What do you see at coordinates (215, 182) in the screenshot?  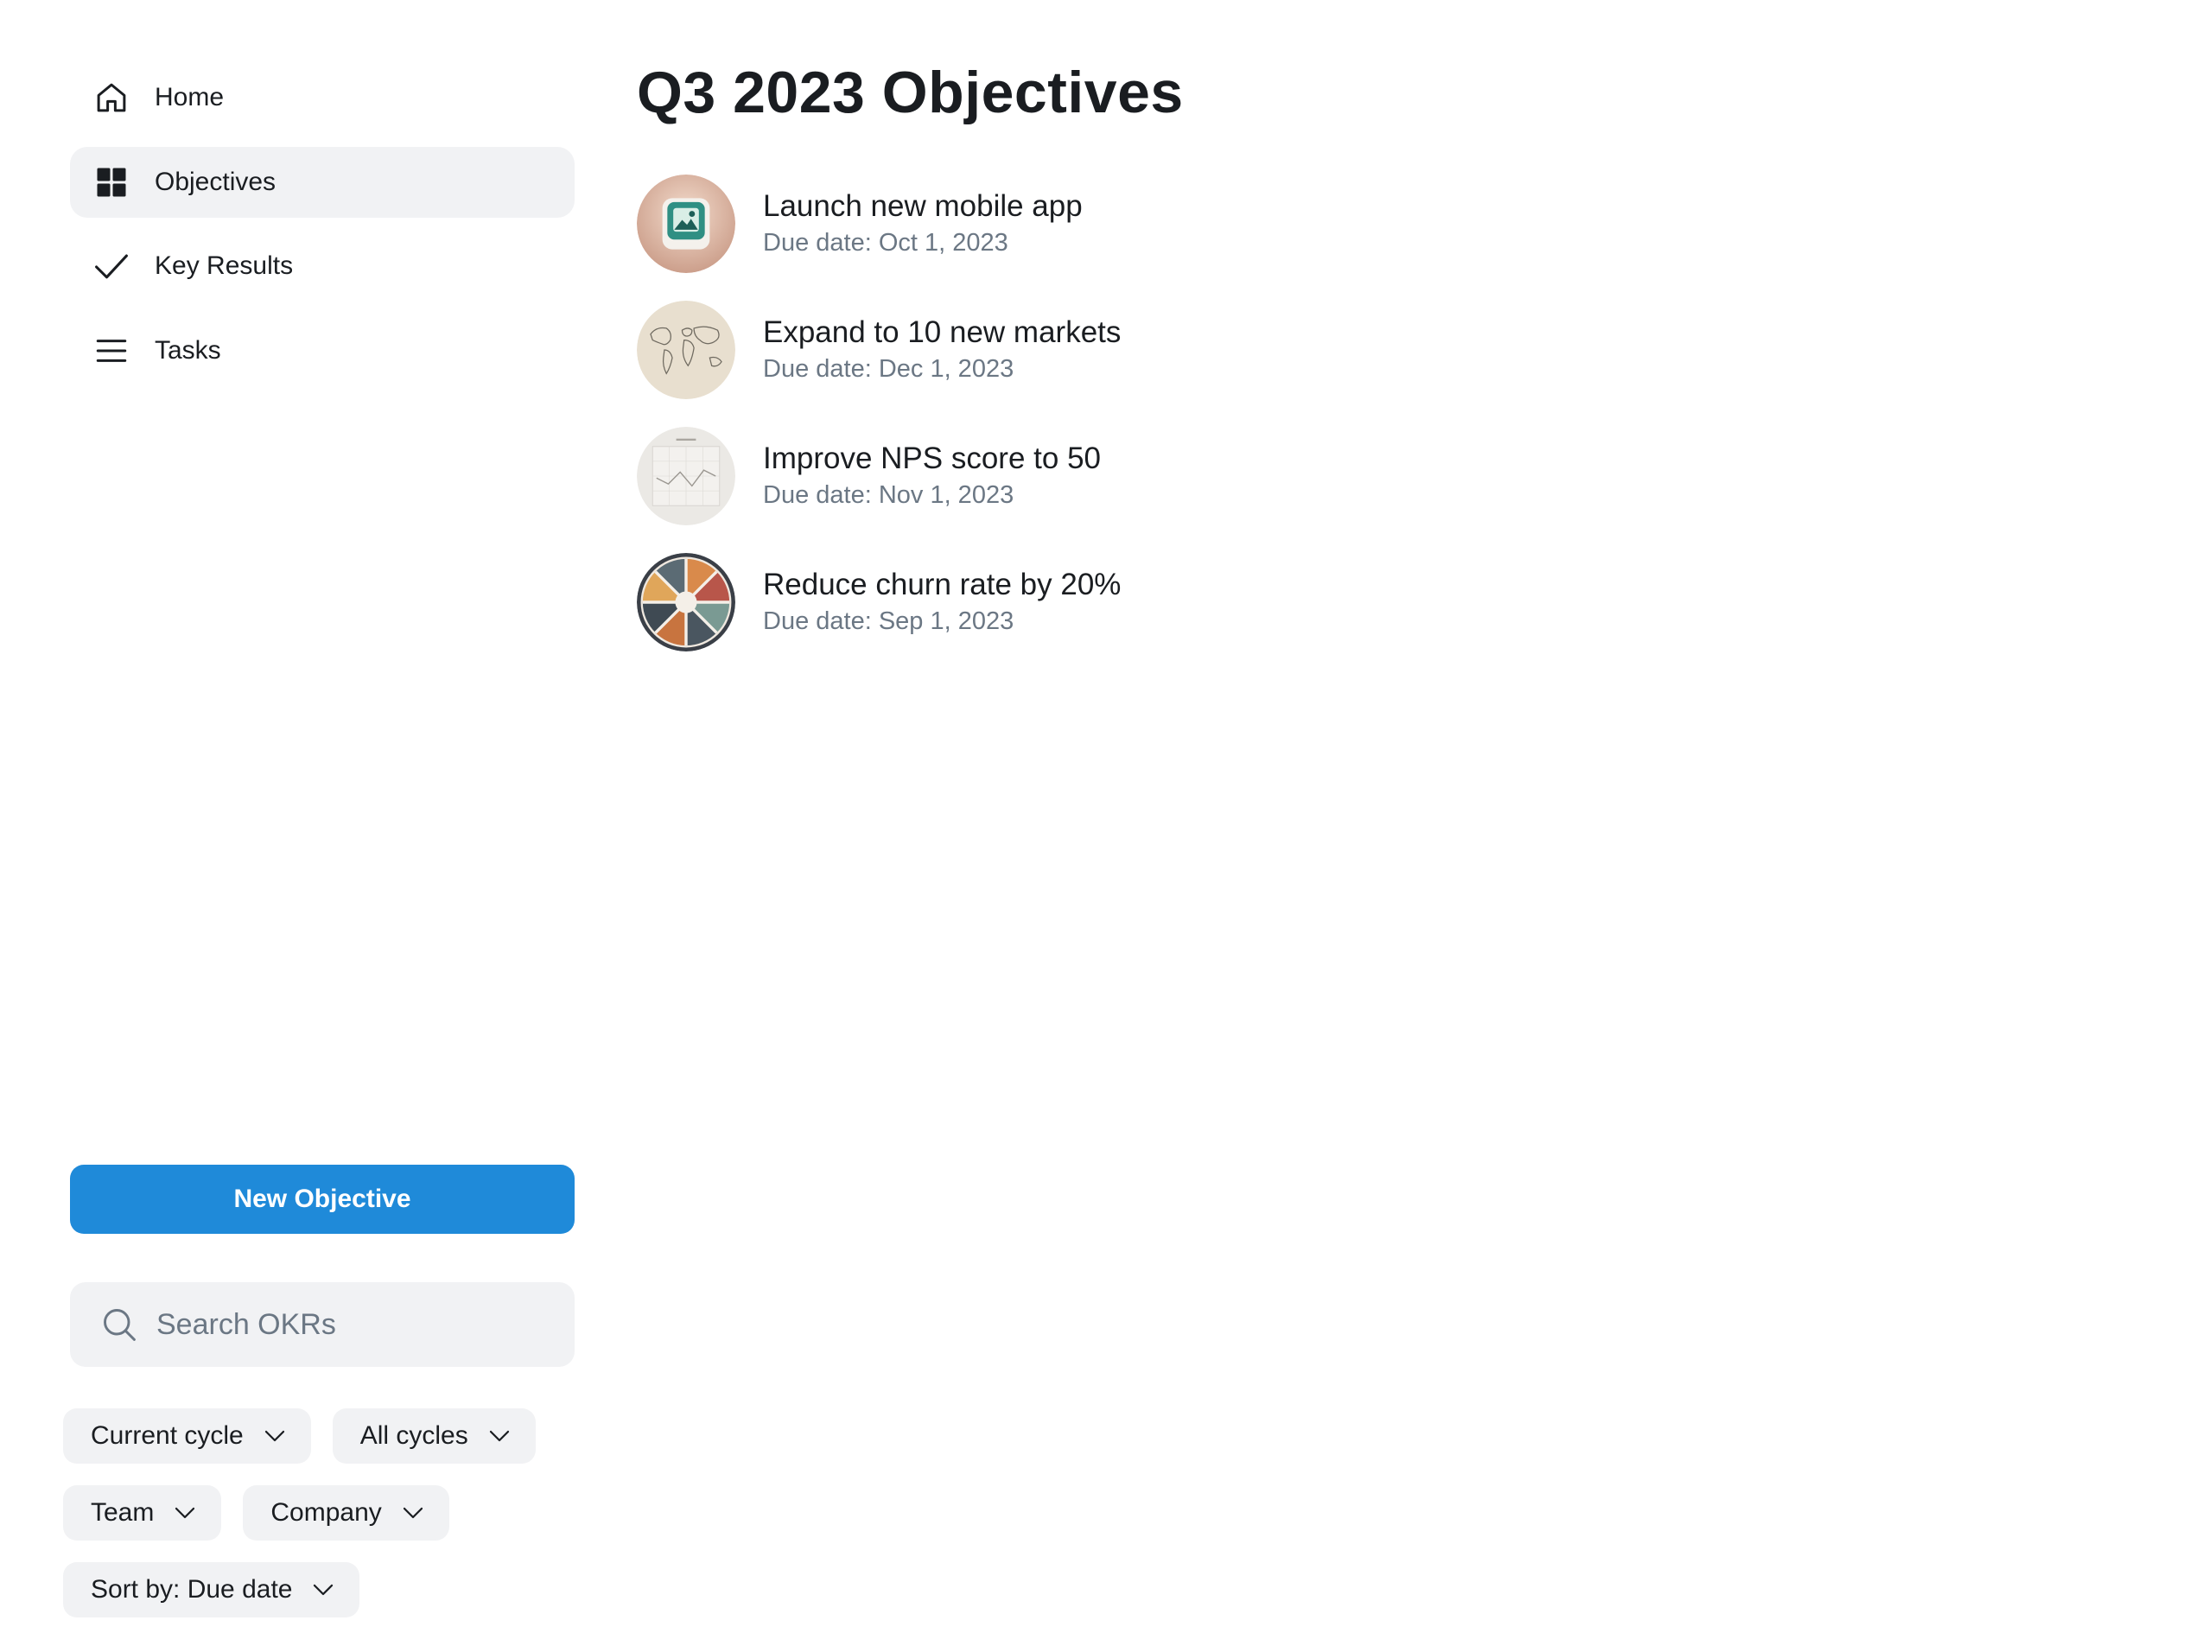 I see `sidebar-item-label: Objectives` at bounding box center [215, 182].